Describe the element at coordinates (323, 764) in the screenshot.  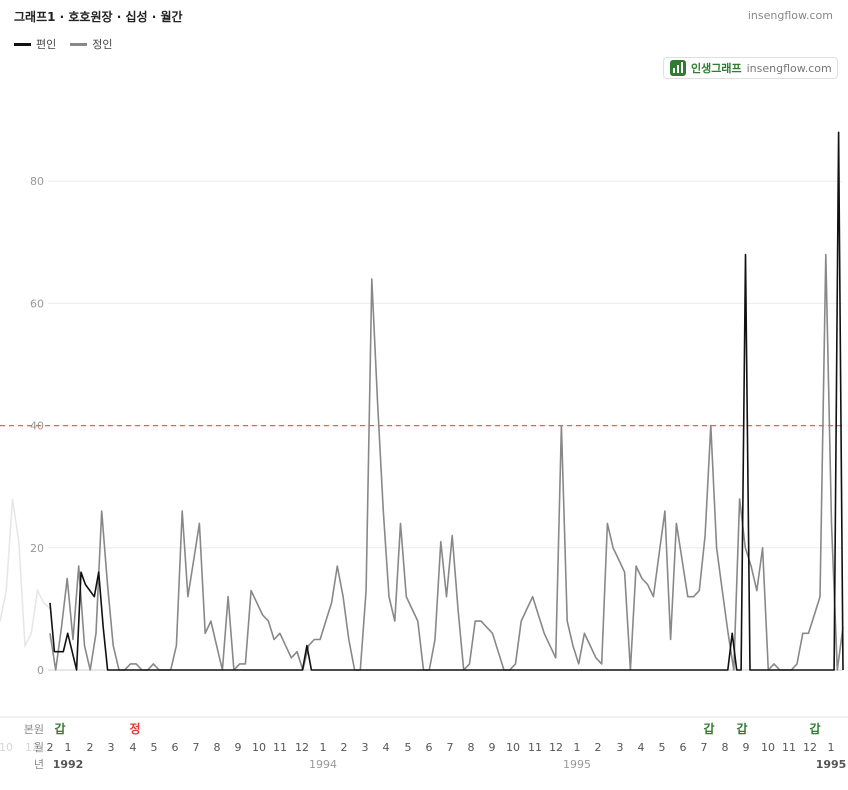
I see `year-tick-label: 1994` at that location.